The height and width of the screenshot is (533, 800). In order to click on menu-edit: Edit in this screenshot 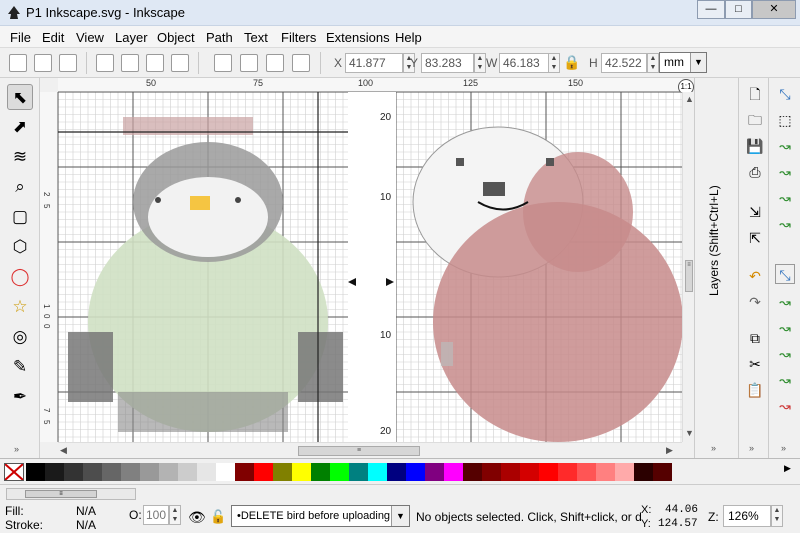, I will do `click(53, 37)`.